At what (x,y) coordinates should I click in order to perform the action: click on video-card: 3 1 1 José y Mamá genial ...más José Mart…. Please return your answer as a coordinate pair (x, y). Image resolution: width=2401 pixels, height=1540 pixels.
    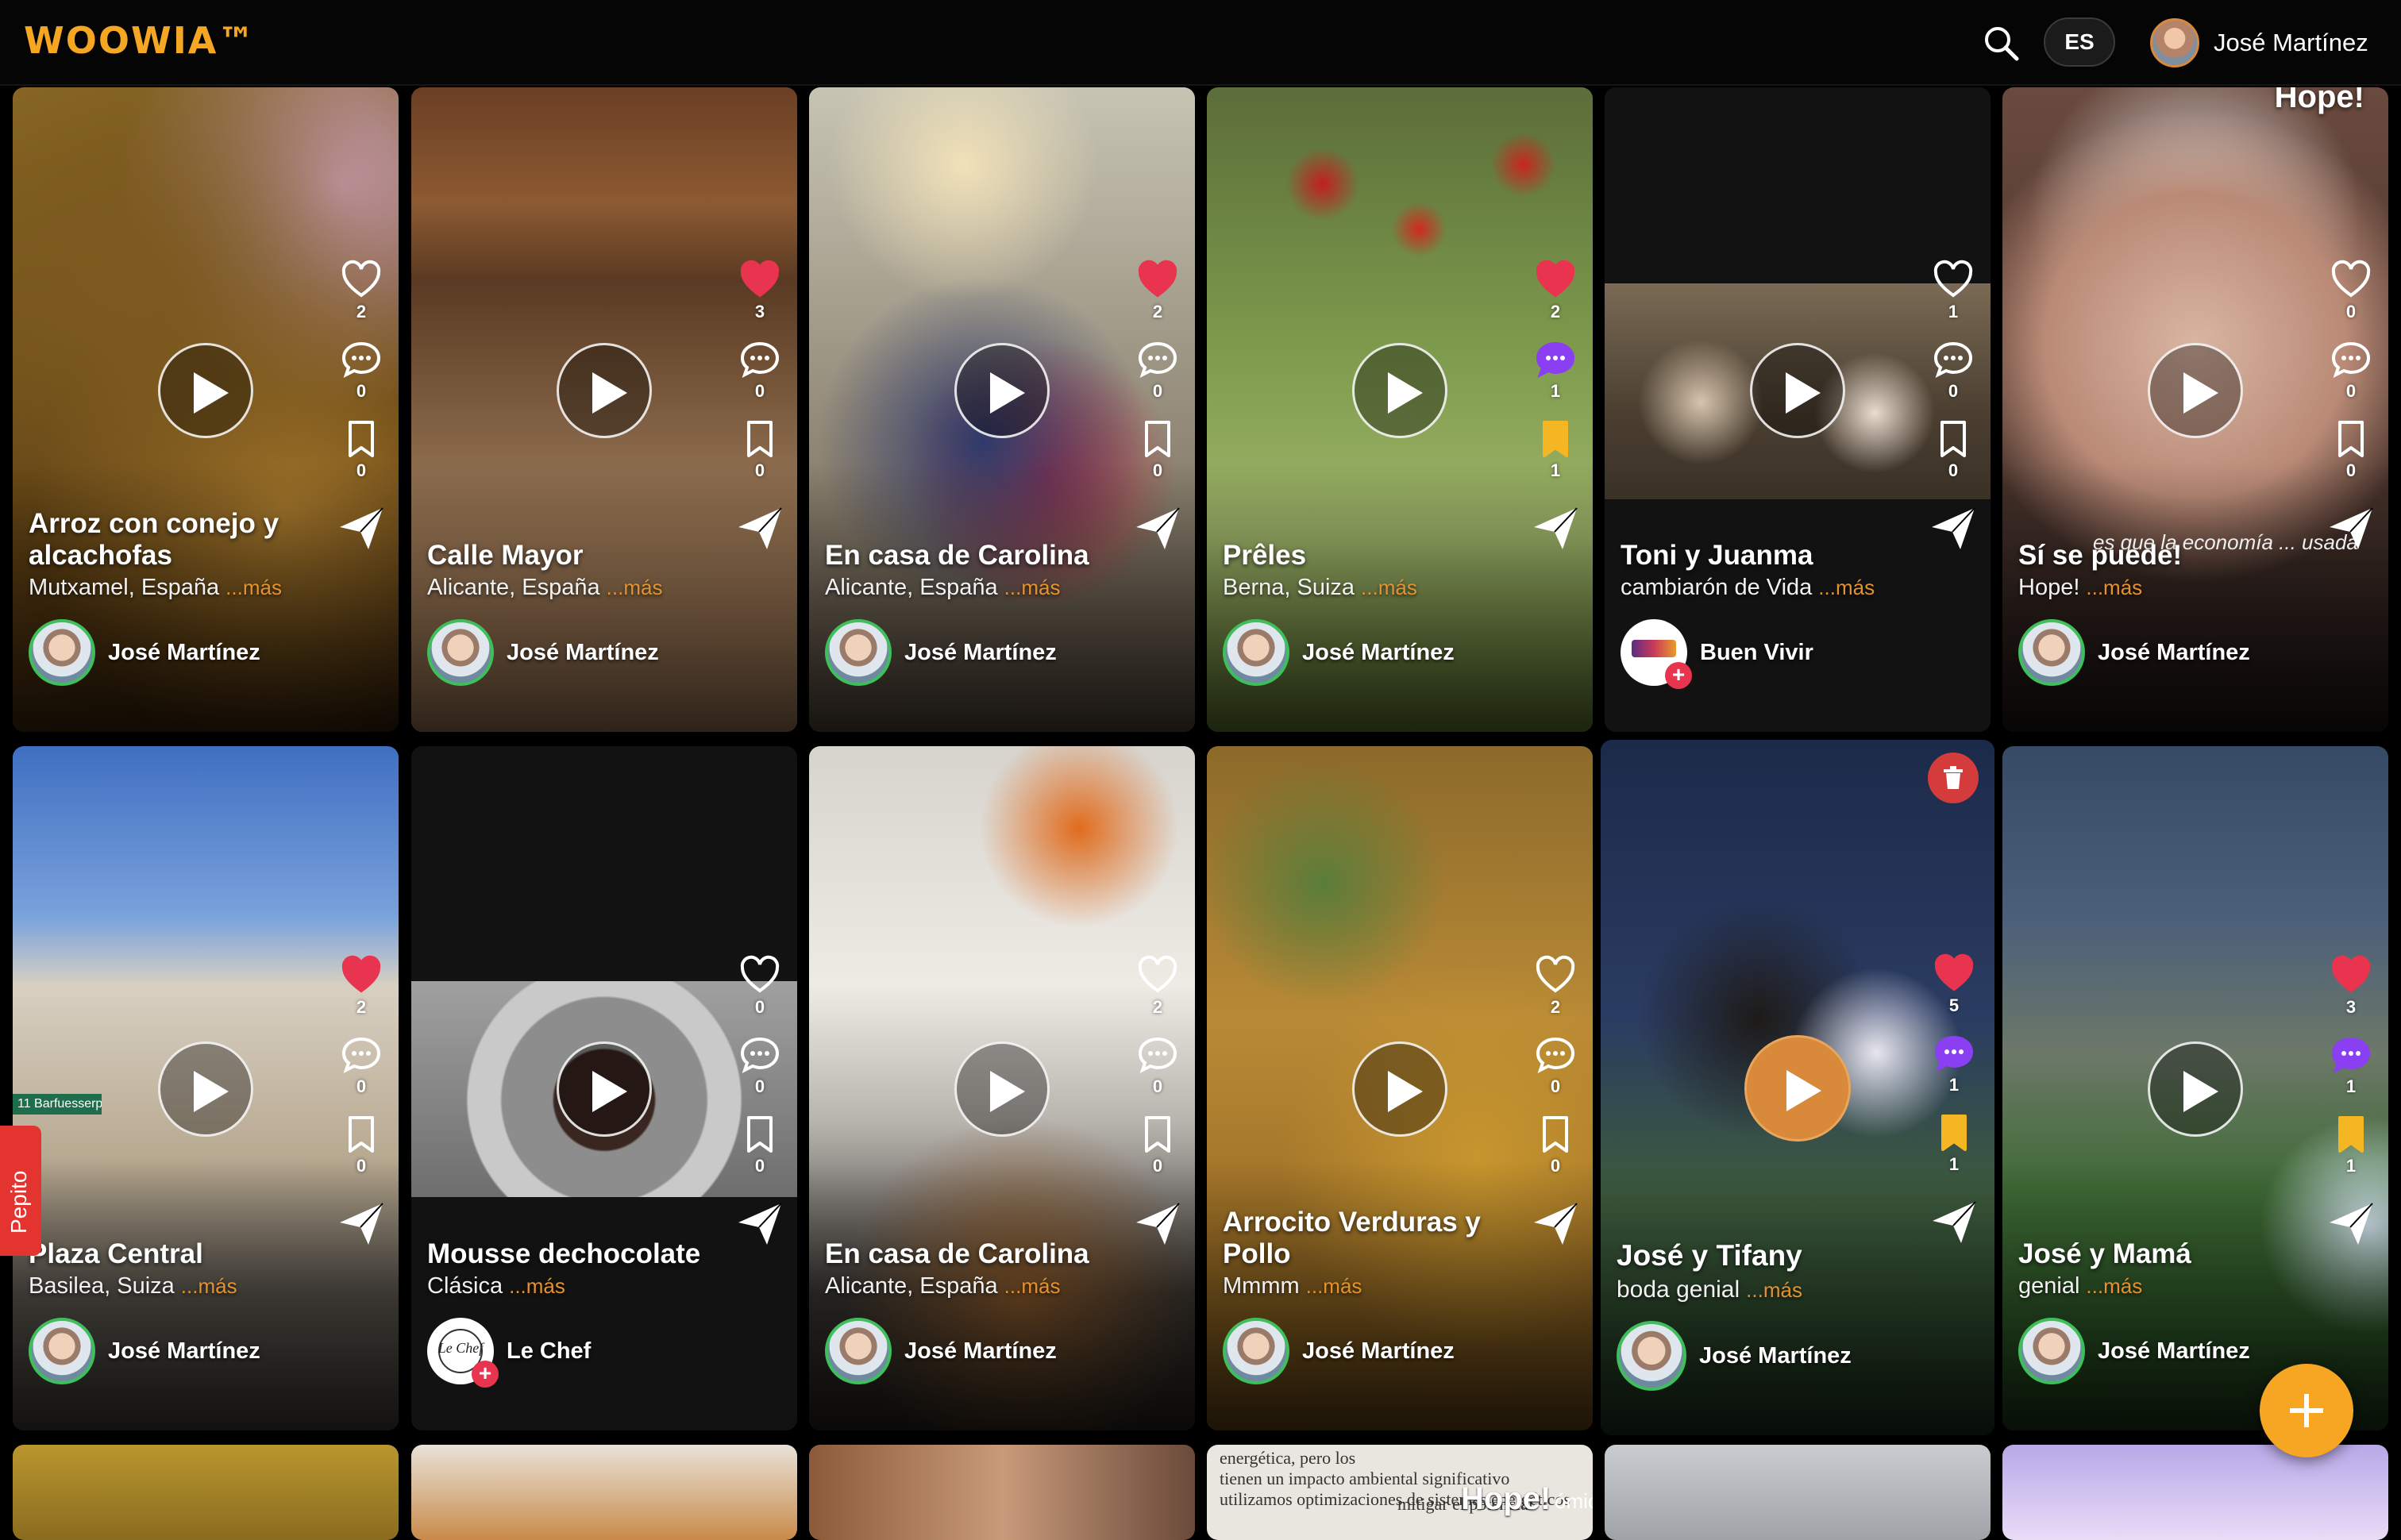
    Looking at the image, I should click on (2195, 1088).